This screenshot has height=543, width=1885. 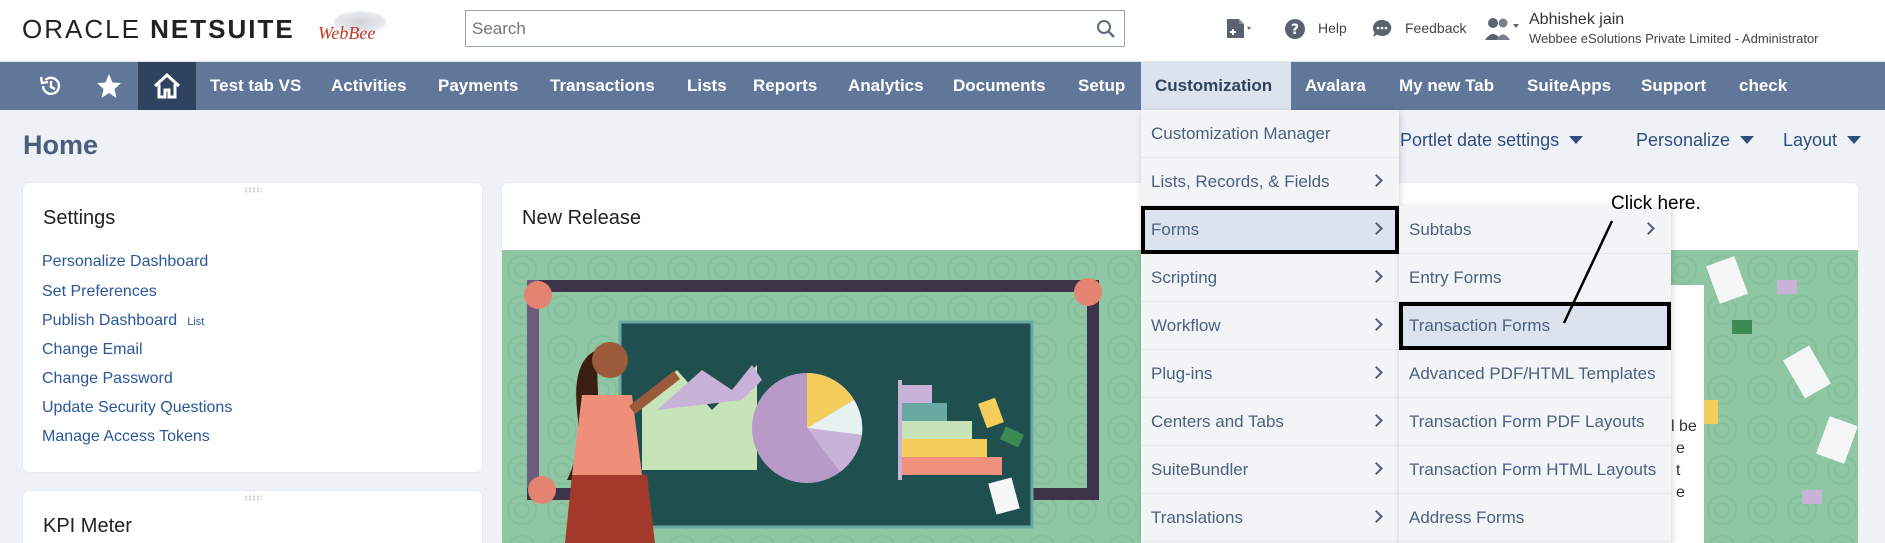 I want to click on nav-analytics: Analytics, so click(x=886, y=86).